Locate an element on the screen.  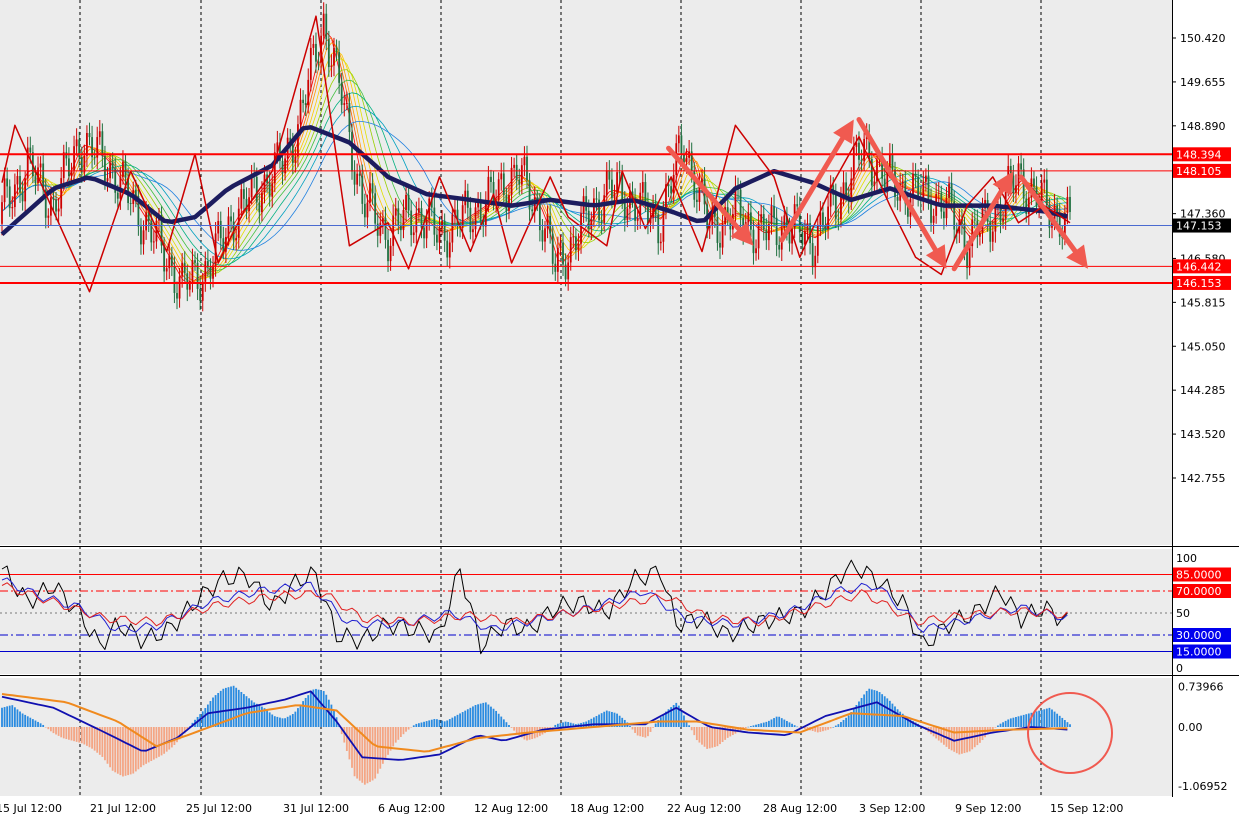
time-axis-label: 22 Aug 12:00 is located at coordinates (704, 808).